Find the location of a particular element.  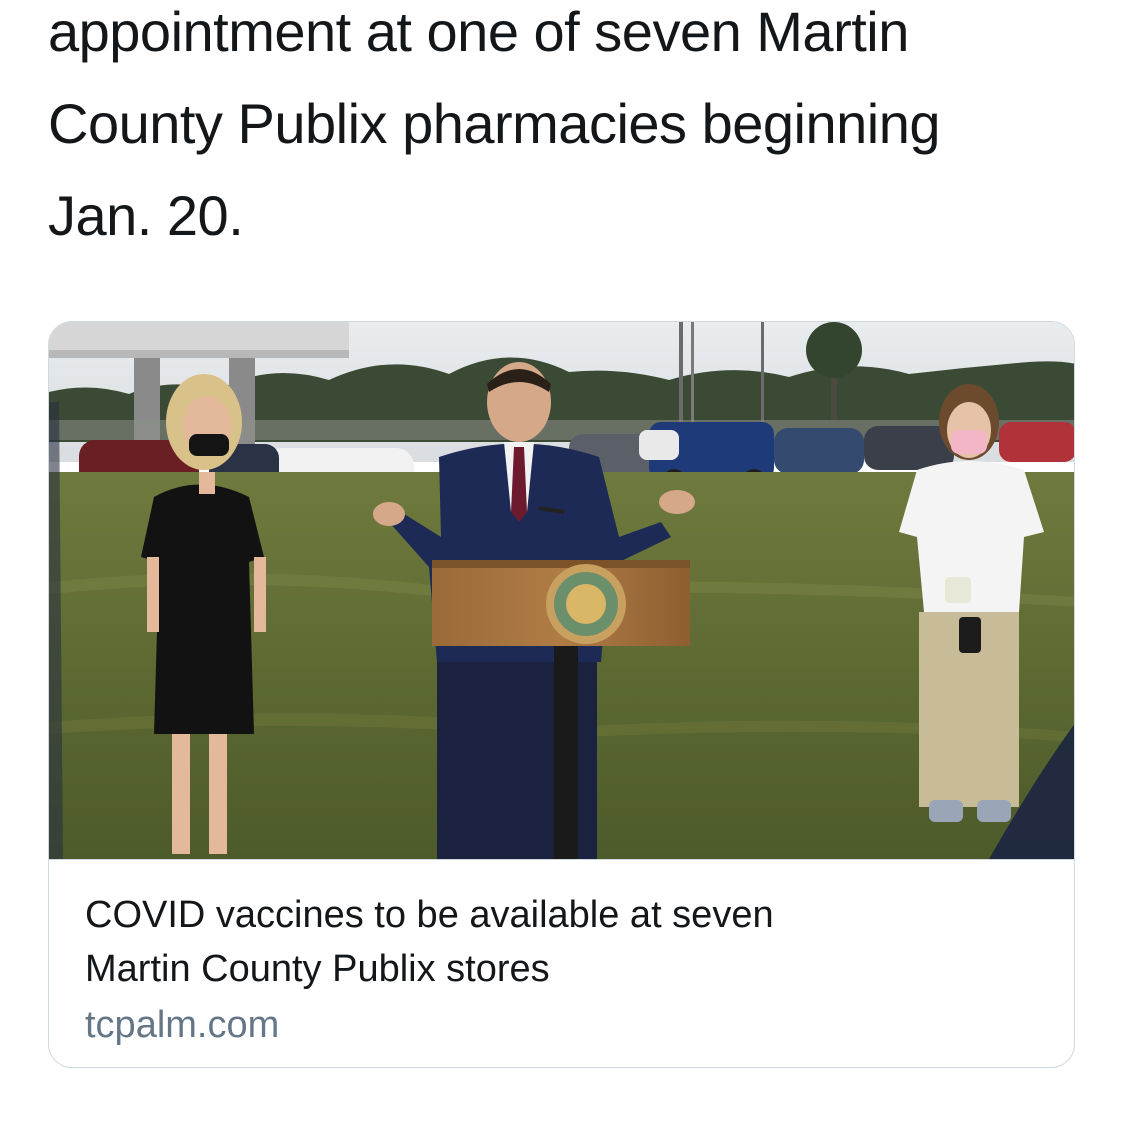

tweet-line: appointment at one of seven Martin is located at coordinates (478, 31).